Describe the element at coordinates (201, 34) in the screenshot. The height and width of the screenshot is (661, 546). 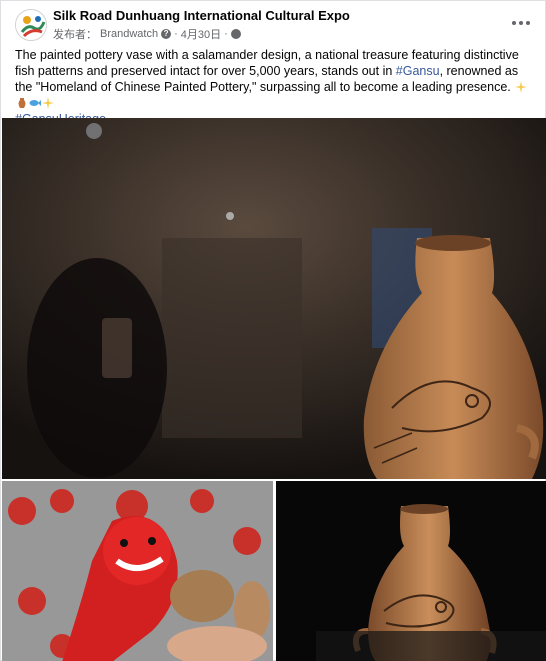
I see `post-date: 4月30日` at that location.